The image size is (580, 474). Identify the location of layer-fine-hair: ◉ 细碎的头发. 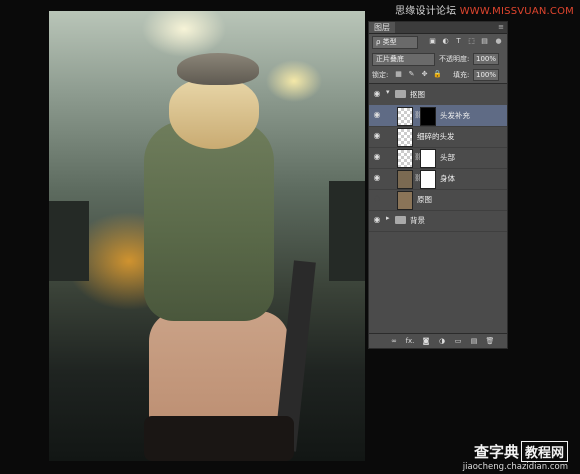
(438, 137).